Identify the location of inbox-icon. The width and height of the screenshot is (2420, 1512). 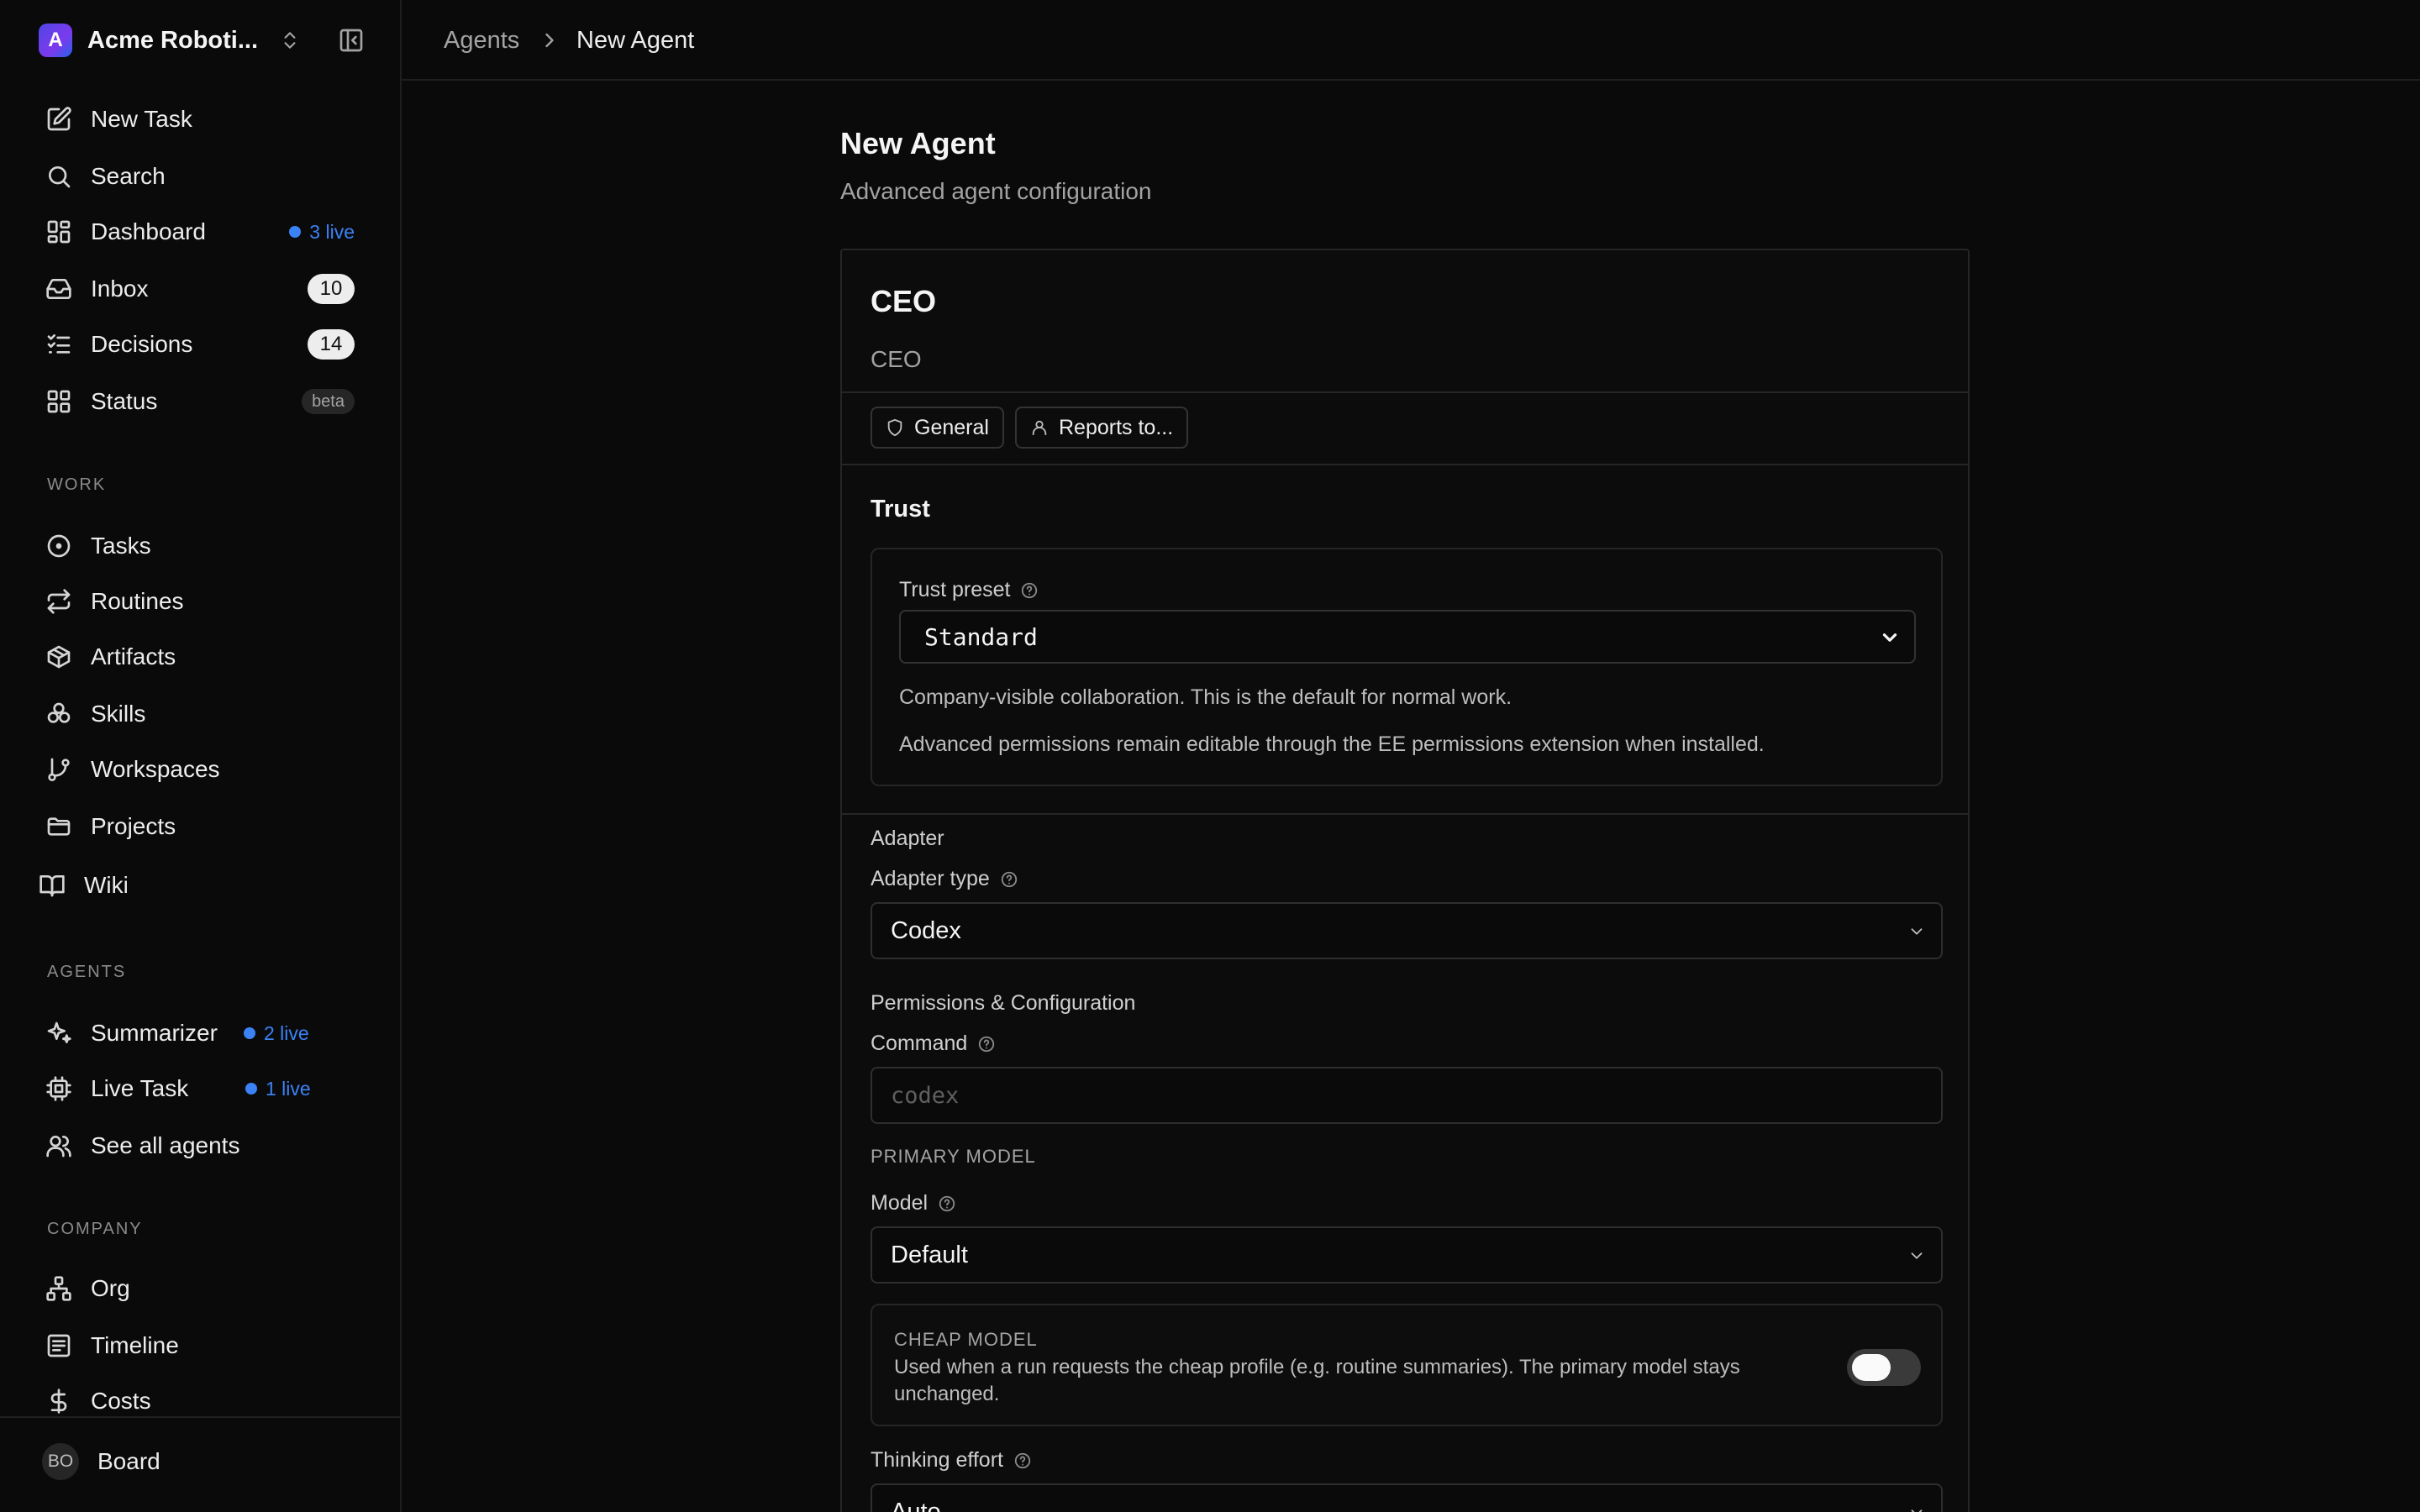
(58, 289).